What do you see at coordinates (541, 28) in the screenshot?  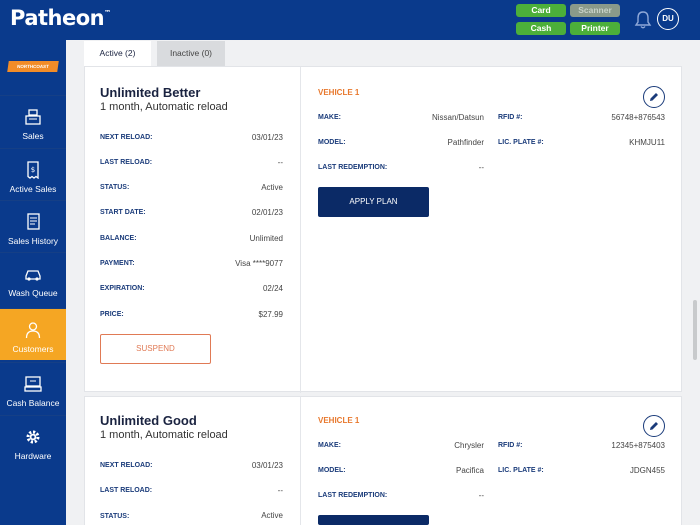 I see `cash-status-pill: Cash` at bounding box center [541, 28].